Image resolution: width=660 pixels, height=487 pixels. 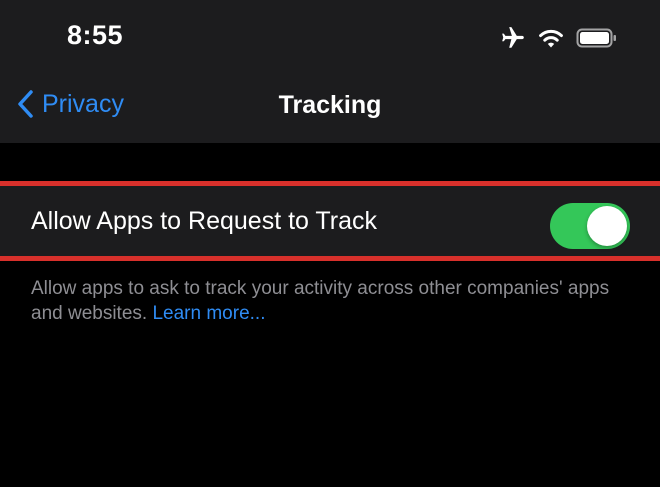 I want to click on highlight-border-bottom, so click(x=330, y=258).